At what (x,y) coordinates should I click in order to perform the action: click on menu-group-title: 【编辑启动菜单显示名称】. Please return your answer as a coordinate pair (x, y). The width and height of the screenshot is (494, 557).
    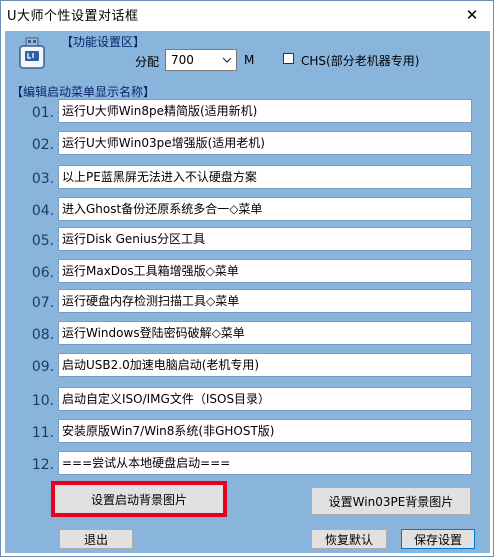
    Looking at the image, I should click on (83, 92).